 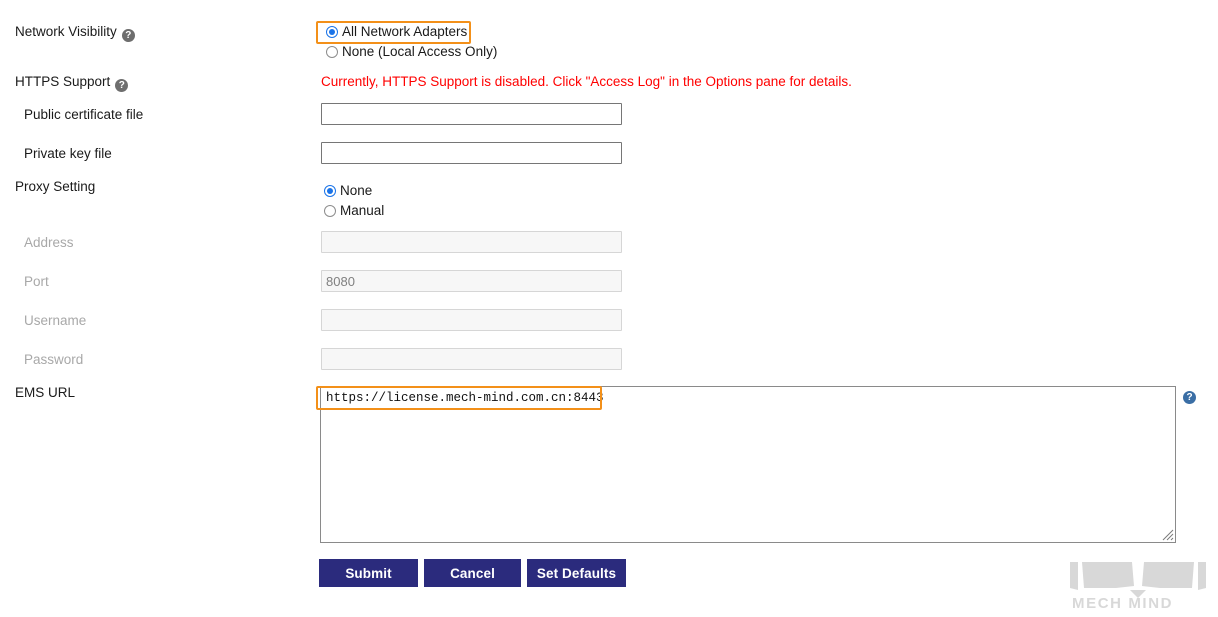 I want to click on public-certificate-file-input, so click(x=471, y=114).